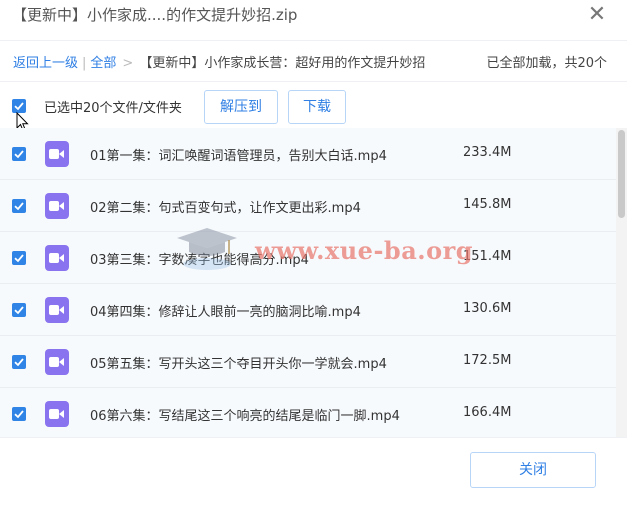 The width and height of the screenshot is (627, 506). I want to click on breadcrumb-current: 【更新中】小作家成长营：超好用的作文提升妙招, so click(282, 63).